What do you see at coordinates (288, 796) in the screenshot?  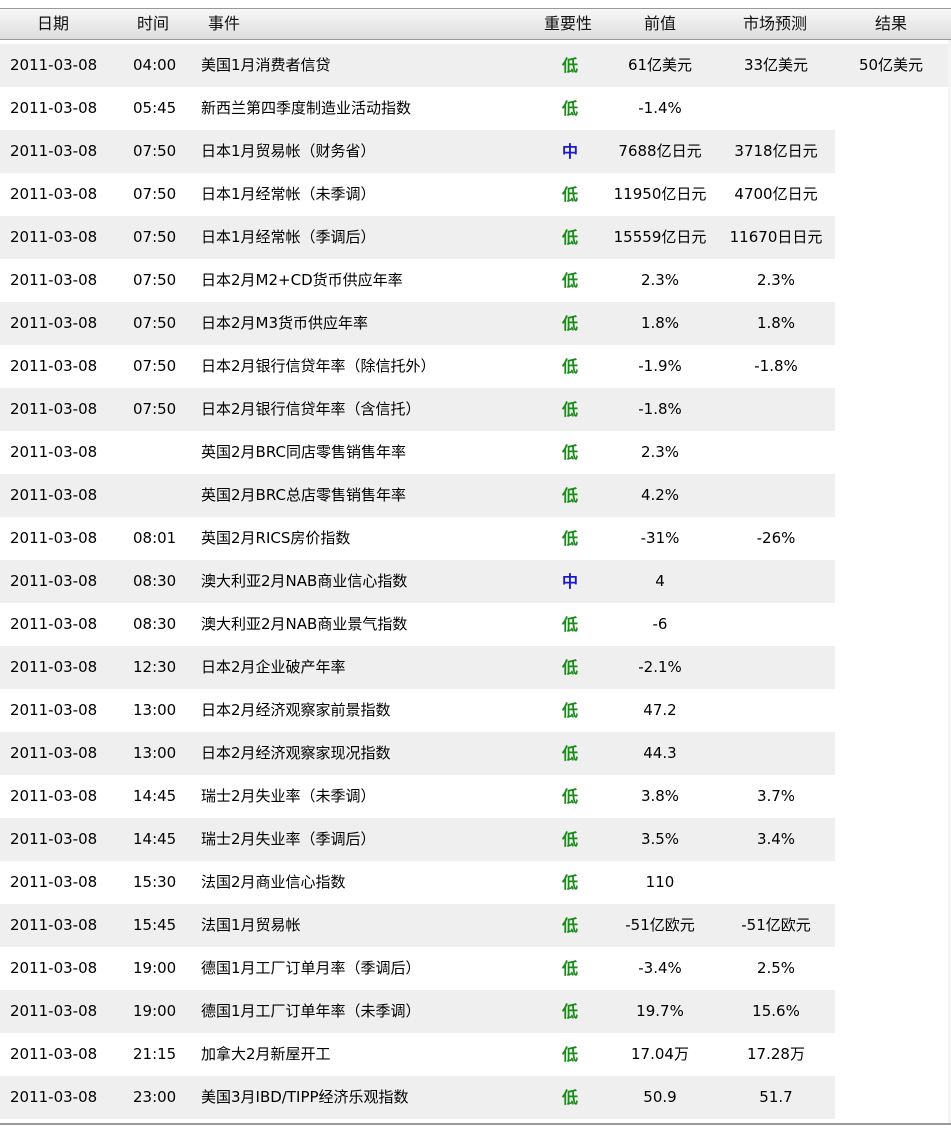 I see `event-name: 瑞士2月失业率（未季调）` at bounding box center [288, 796].